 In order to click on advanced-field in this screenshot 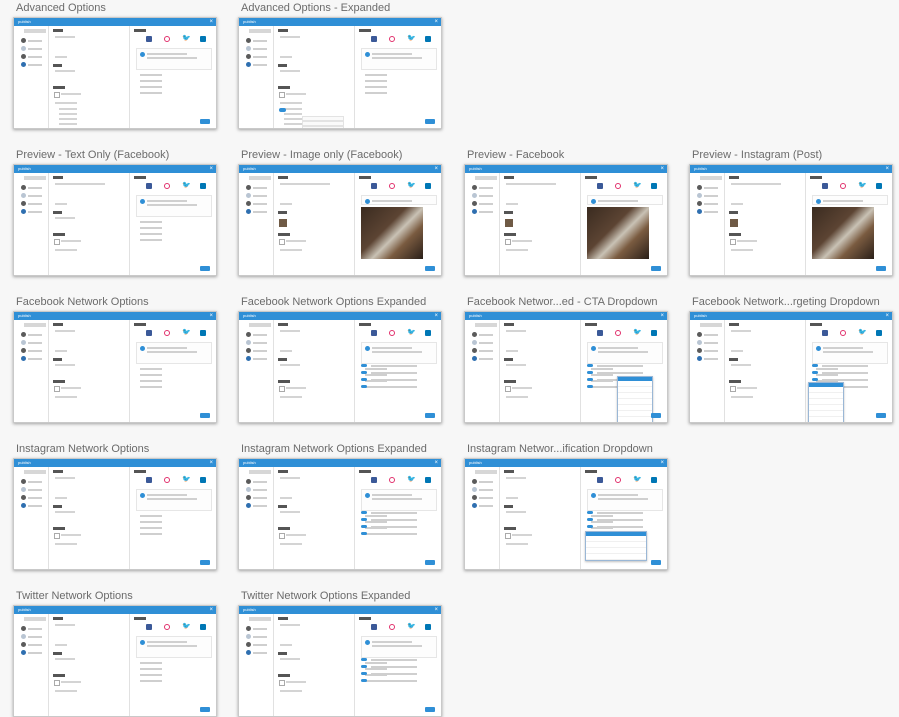, I will do `click(323, 127)`.